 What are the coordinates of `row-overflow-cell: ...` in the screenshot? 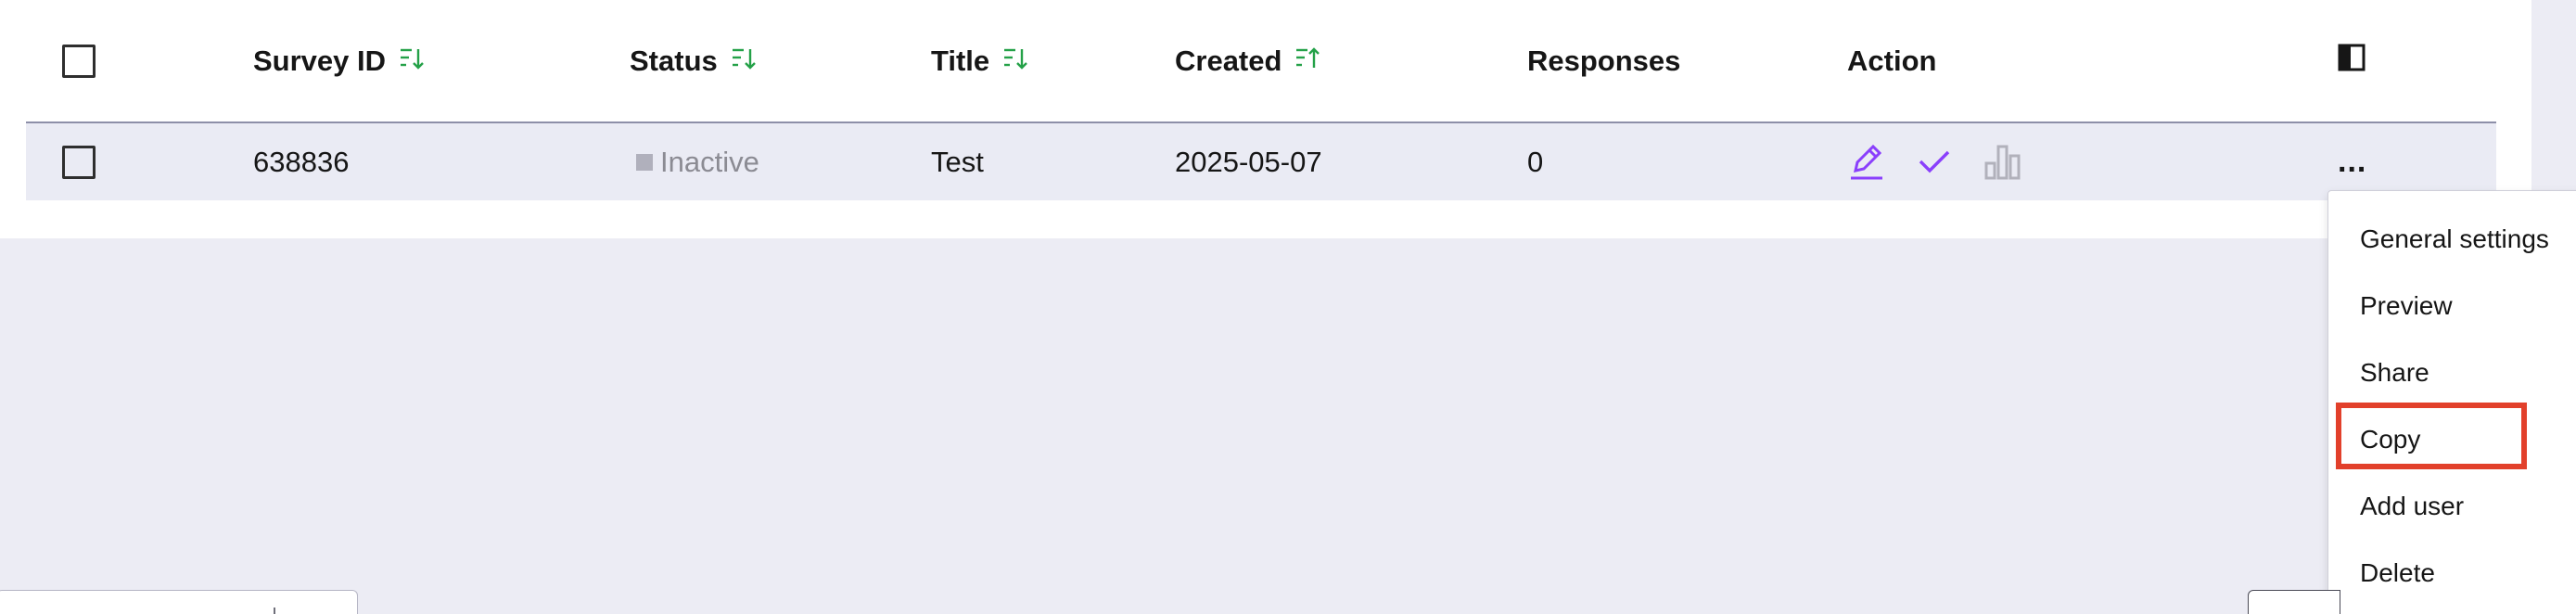 It's located at (2352, 161).